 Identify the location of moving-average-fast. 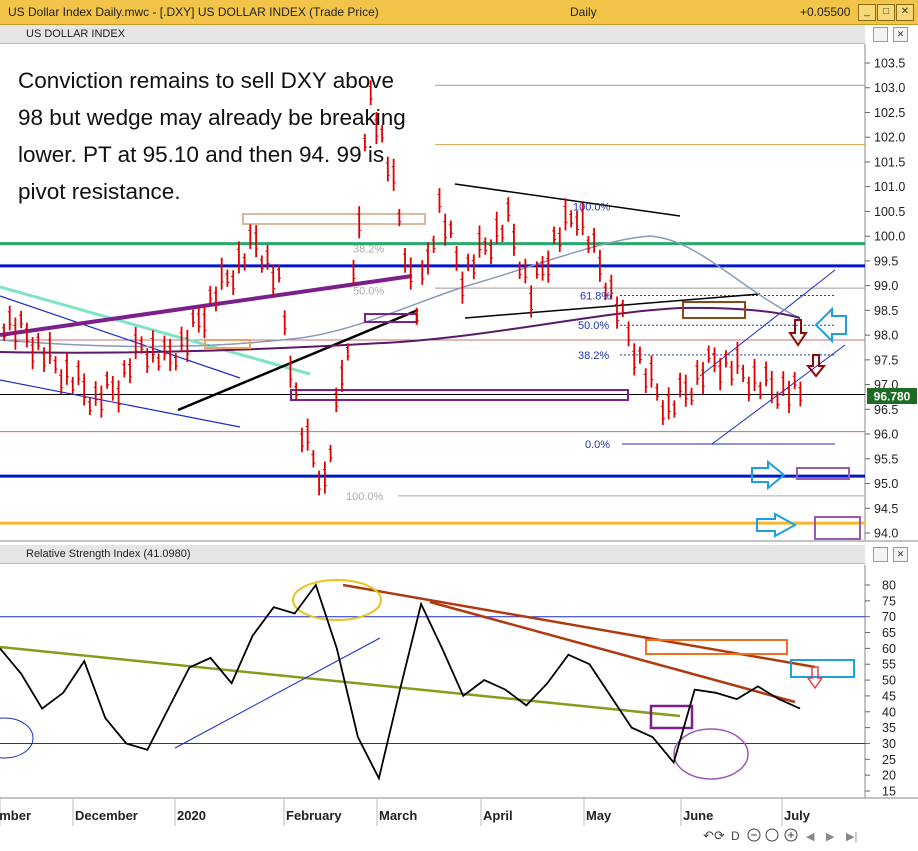
(400, 291).